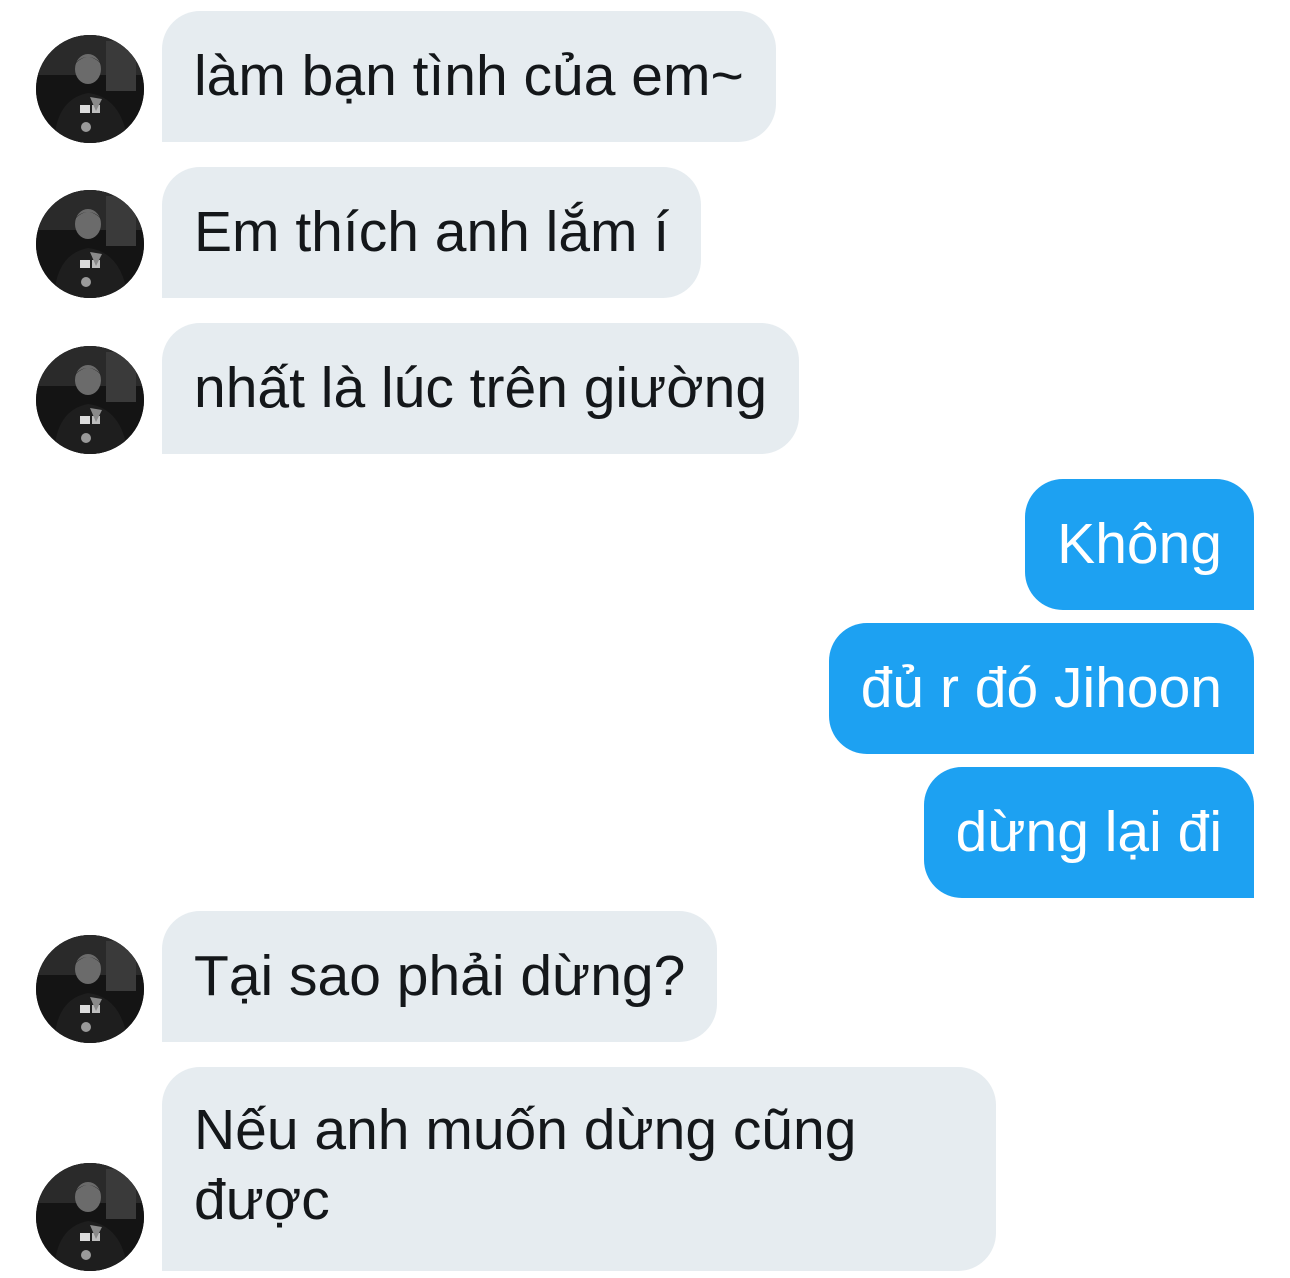 This screenshot has width=1290, height=1278. I want to click on message-bubble-outgoing: Không, so click(1139, 544).